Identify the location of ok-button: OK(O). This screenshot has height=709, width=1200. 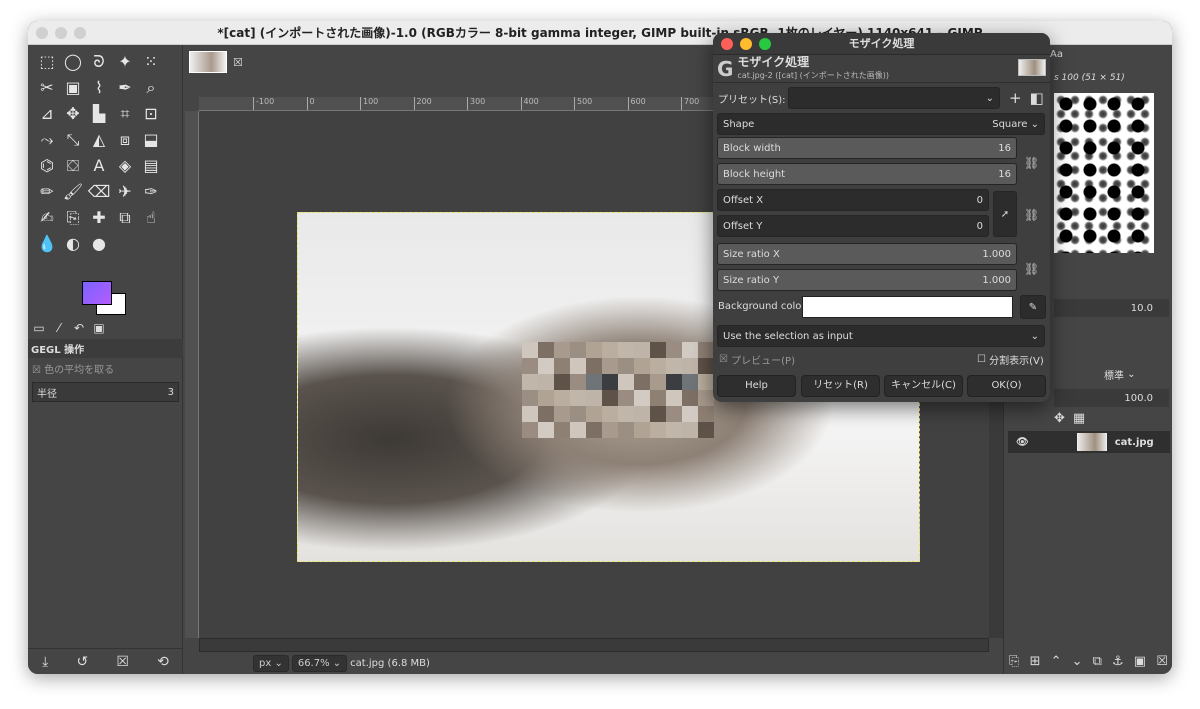
(1006, 386).